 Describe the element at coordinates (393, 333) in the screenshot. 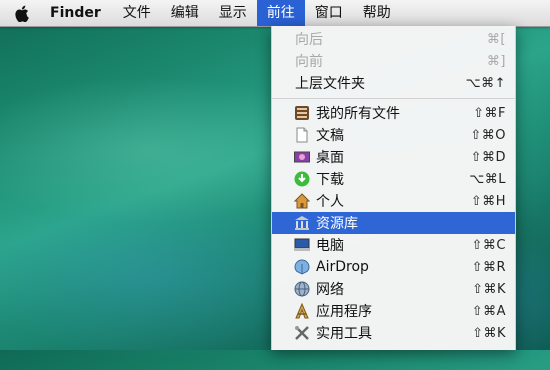

I see `menu-item-utilities: 实用工具 ⇧⌘K` at that location.